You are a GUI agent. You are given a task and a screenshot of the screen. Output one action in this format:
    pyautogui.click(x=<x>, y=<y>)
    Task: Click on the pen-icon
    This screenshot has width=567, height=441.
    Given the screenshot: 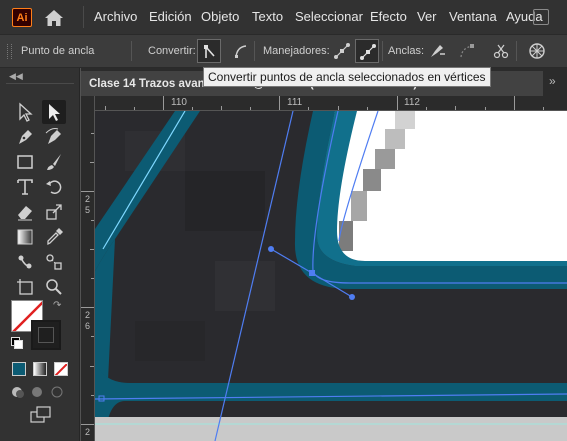 What is the action you would take?
    pyautogui.click(x=25, y=137)
    